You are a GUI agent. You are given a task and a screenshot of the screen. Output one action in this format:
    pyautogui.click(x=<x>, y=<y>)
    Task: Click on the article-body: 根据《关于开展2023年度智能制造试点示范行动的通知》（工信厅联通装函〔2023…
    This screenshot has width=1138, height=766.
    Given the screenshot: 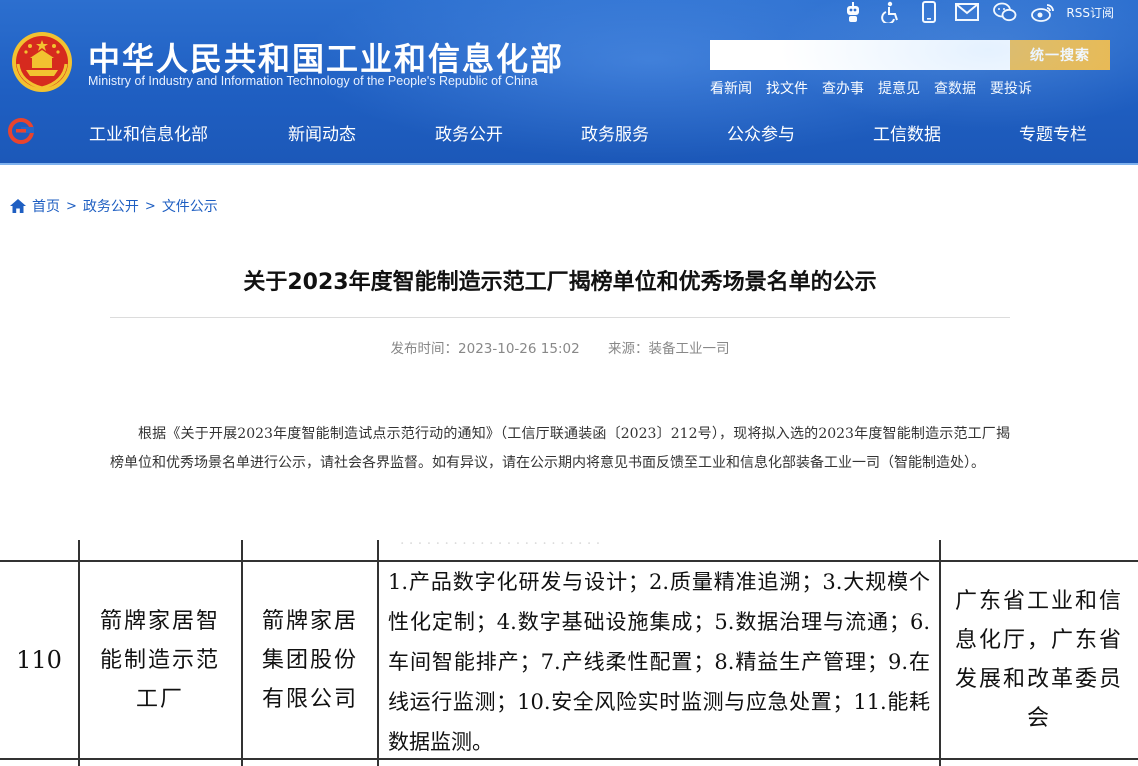 What is the action you would take?
    pyautogui.click(x=560, y=448)
    